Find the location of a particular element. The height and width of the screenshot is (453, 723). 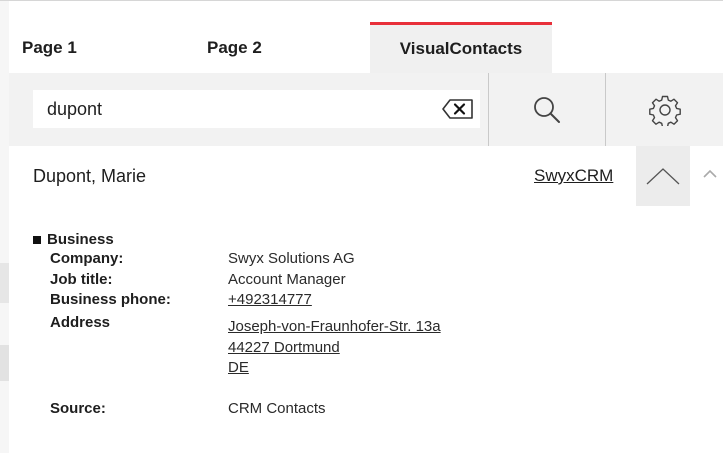

company-value: Swyx Solutions AG is located at coordinates (291, 258).